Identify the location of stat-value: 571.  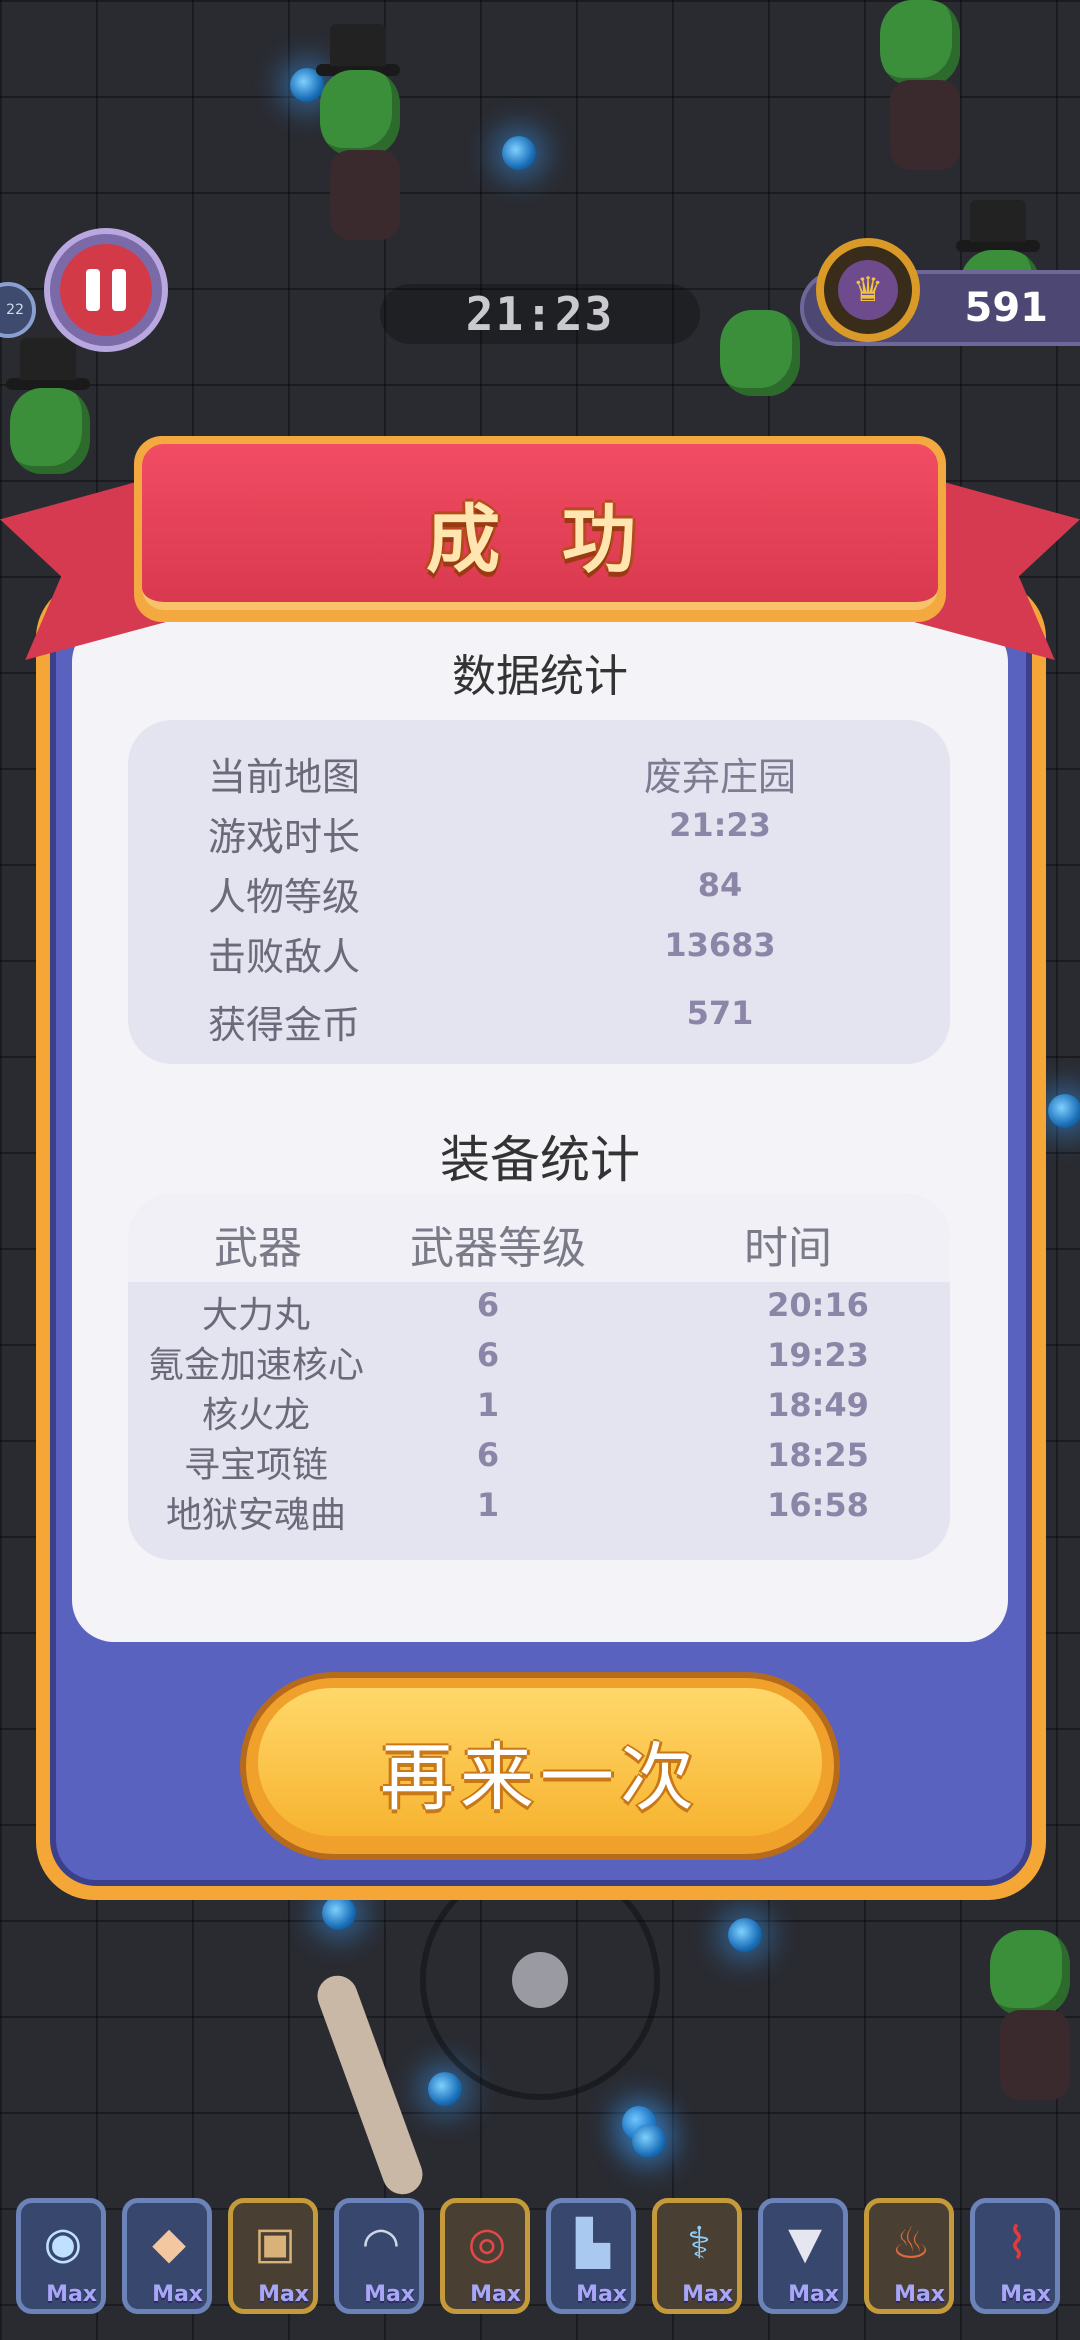
(720, 1013).